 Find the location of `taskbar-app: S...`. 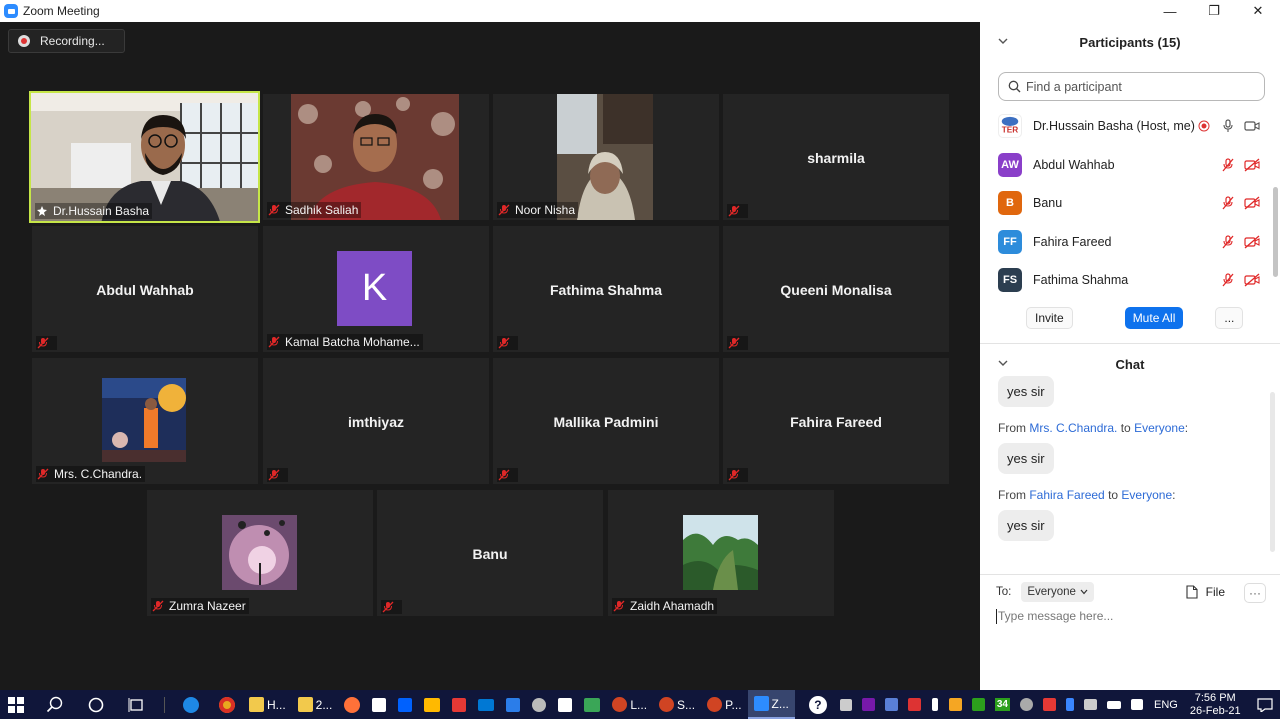

taskbar-app: S... is located at coordinates (677, 704).